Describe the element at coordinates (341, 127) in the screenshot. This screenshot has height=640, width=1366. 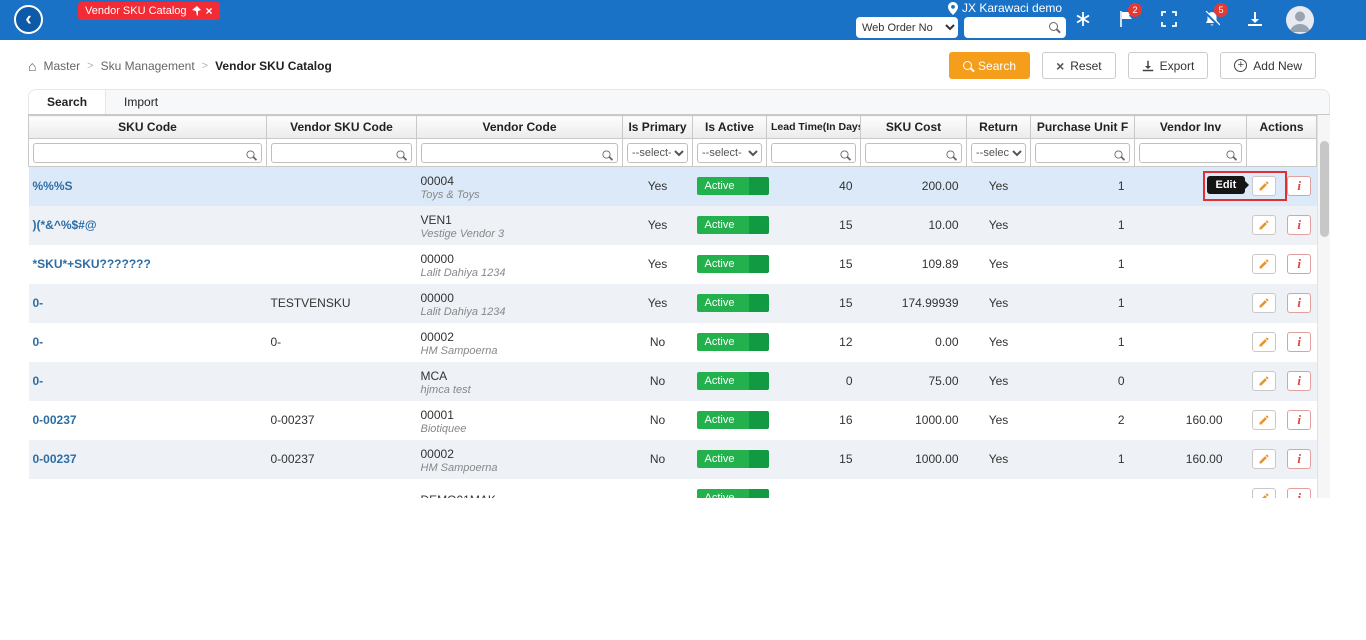
I see `col-vendor-sku-code: Vendor SKU Code` at that location.